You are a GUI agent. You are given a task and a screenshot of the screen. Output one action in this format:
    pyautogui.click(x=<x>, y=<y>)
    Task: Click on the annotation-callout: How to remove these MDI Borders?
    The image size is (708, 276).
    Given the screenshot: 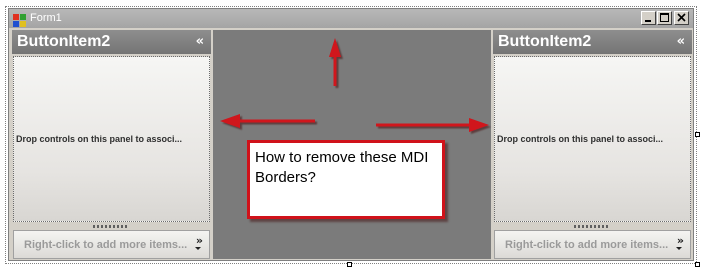 What is the action you would take?
    pyautogui.click(x=346, y=179)
    